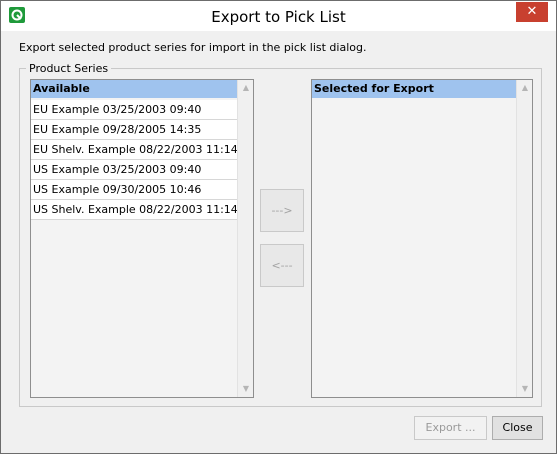  Describe the element at coordinates (134, 130) in the screenshot. I see `list-item: EU Example 09/28/2005 14:35` at that location.